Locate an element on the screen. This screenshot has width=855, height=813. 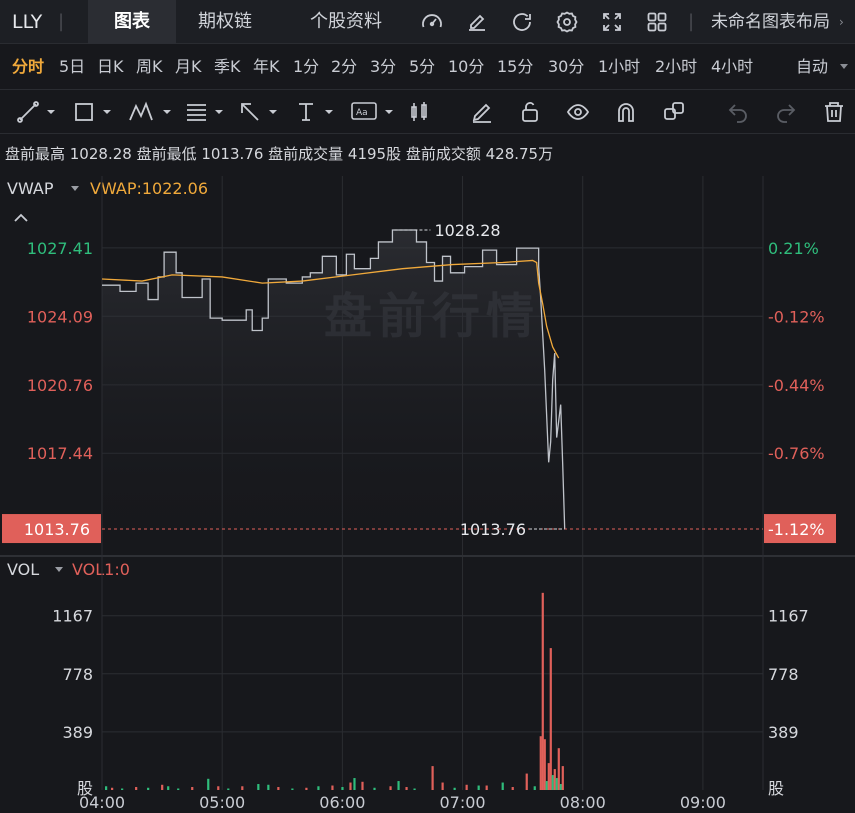
tab-option-chain: 期权链 is located at coordinates (225, 22).